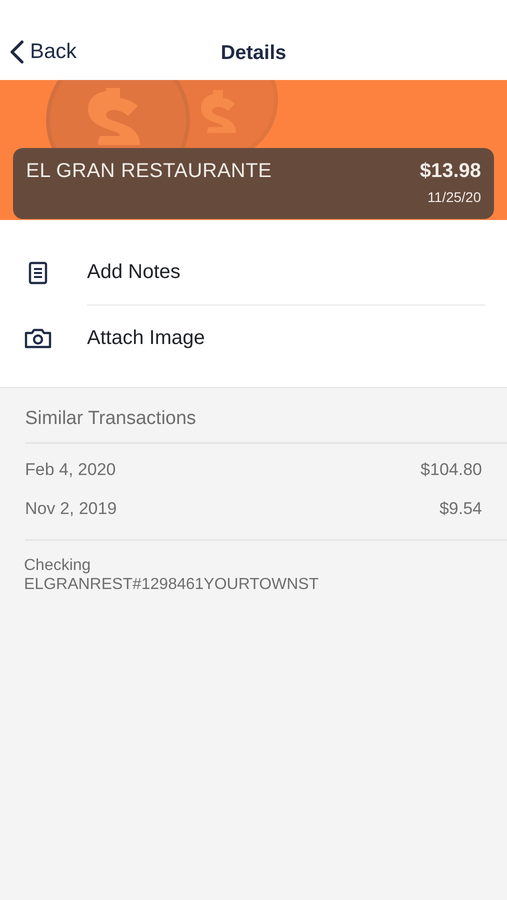  I want to click on account-description: ELGRANREST#1298461YOURTOWNST, so click(172, 584).